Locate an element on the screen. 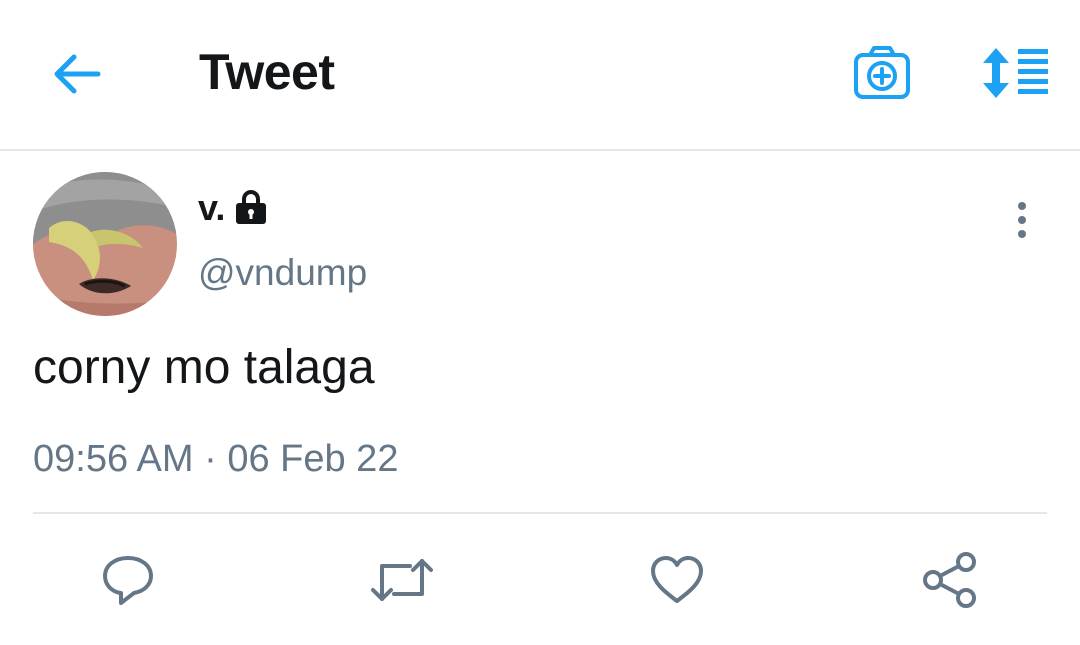 The height and width of the screenshot is (645, 1080). sort-button is located at coordinates (1013, 73).